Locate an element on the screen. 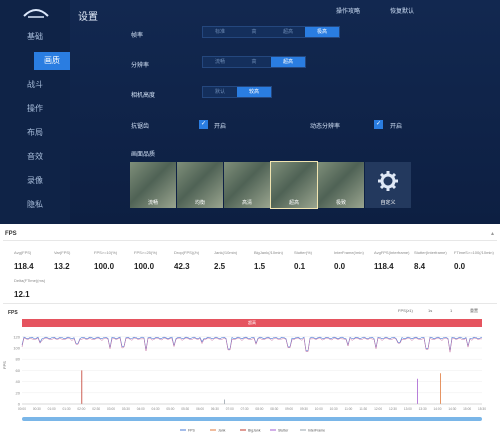  camera-height-selector: 默认 较高 is located at coordinates (237, 92).